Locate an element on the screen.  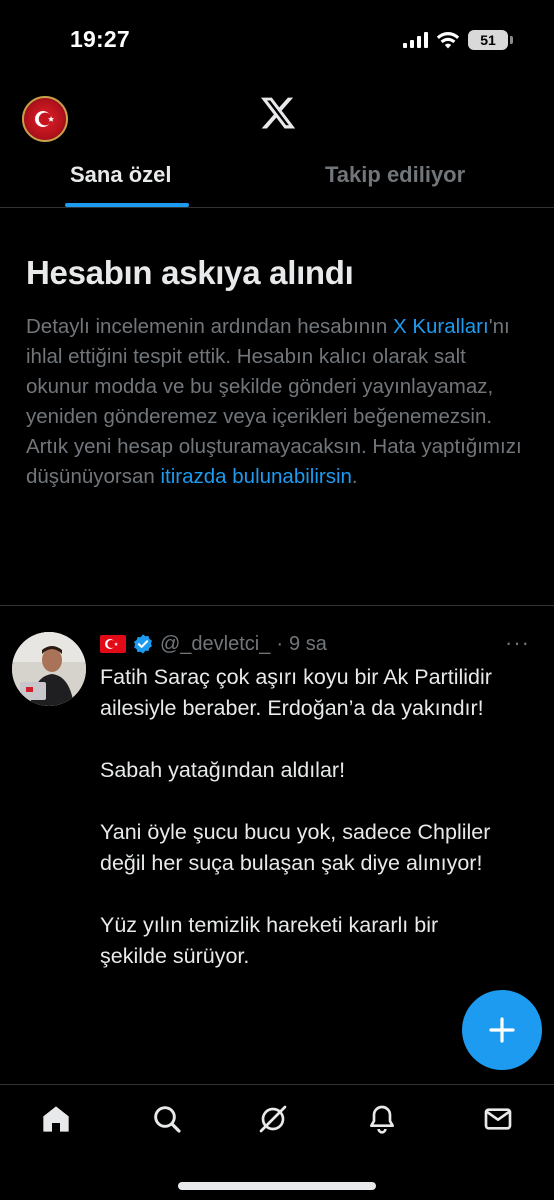
timeline-tabs: Sana özel Takip ediliyor is located at coordinates (277, 177).